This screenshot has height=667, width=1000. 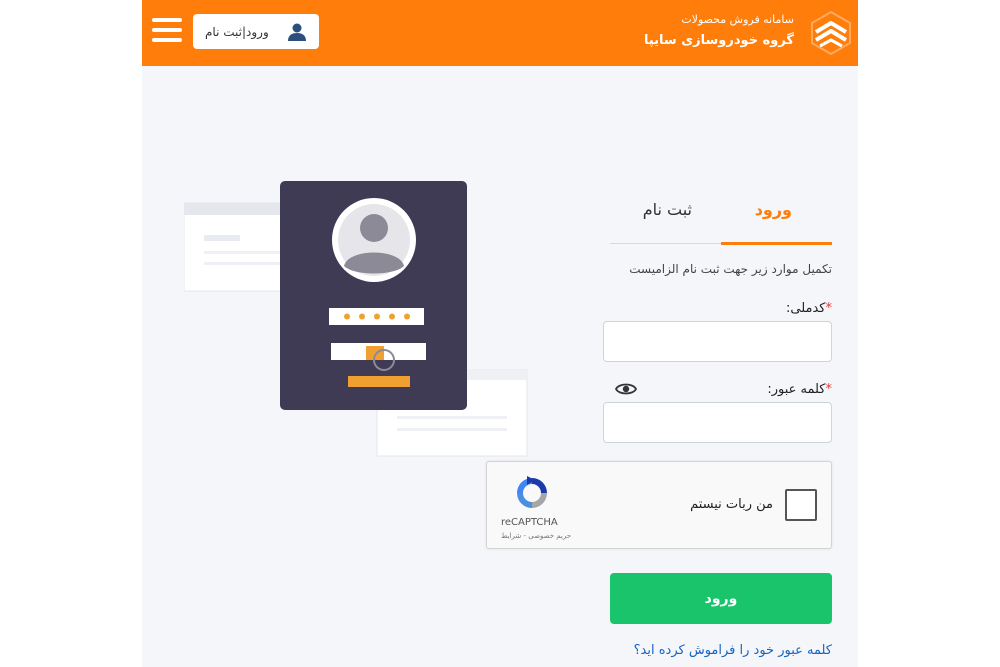 What do you see at coordinates (731, 504) in the screenshot?
I see `recaptcha-label: من ربات نیستم` at bounding box center [731, 504].